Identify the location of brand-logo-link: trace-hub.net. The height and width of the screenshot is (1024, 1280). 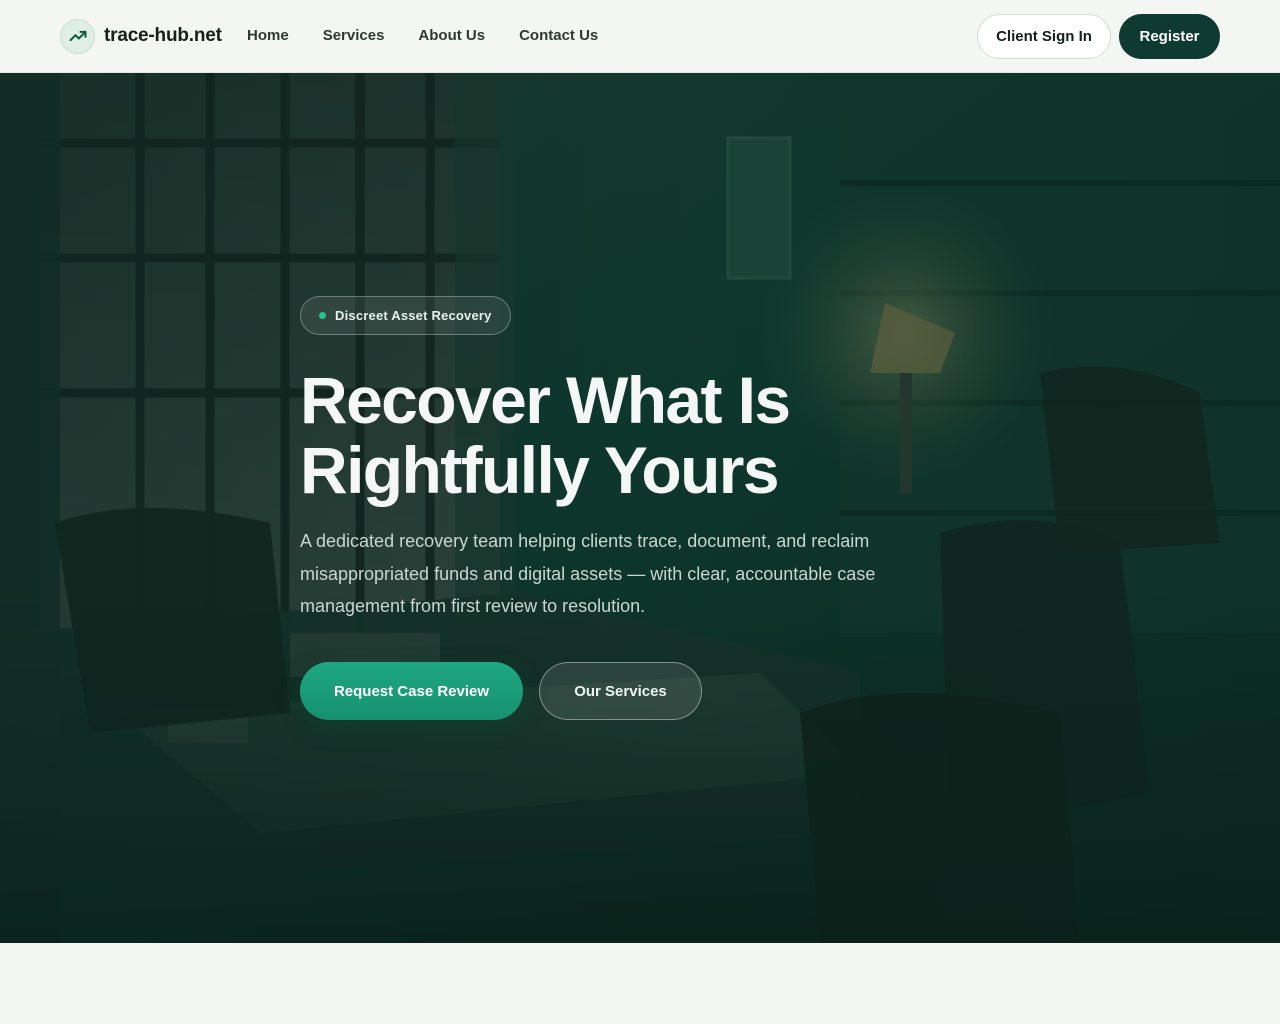
(141, 36).